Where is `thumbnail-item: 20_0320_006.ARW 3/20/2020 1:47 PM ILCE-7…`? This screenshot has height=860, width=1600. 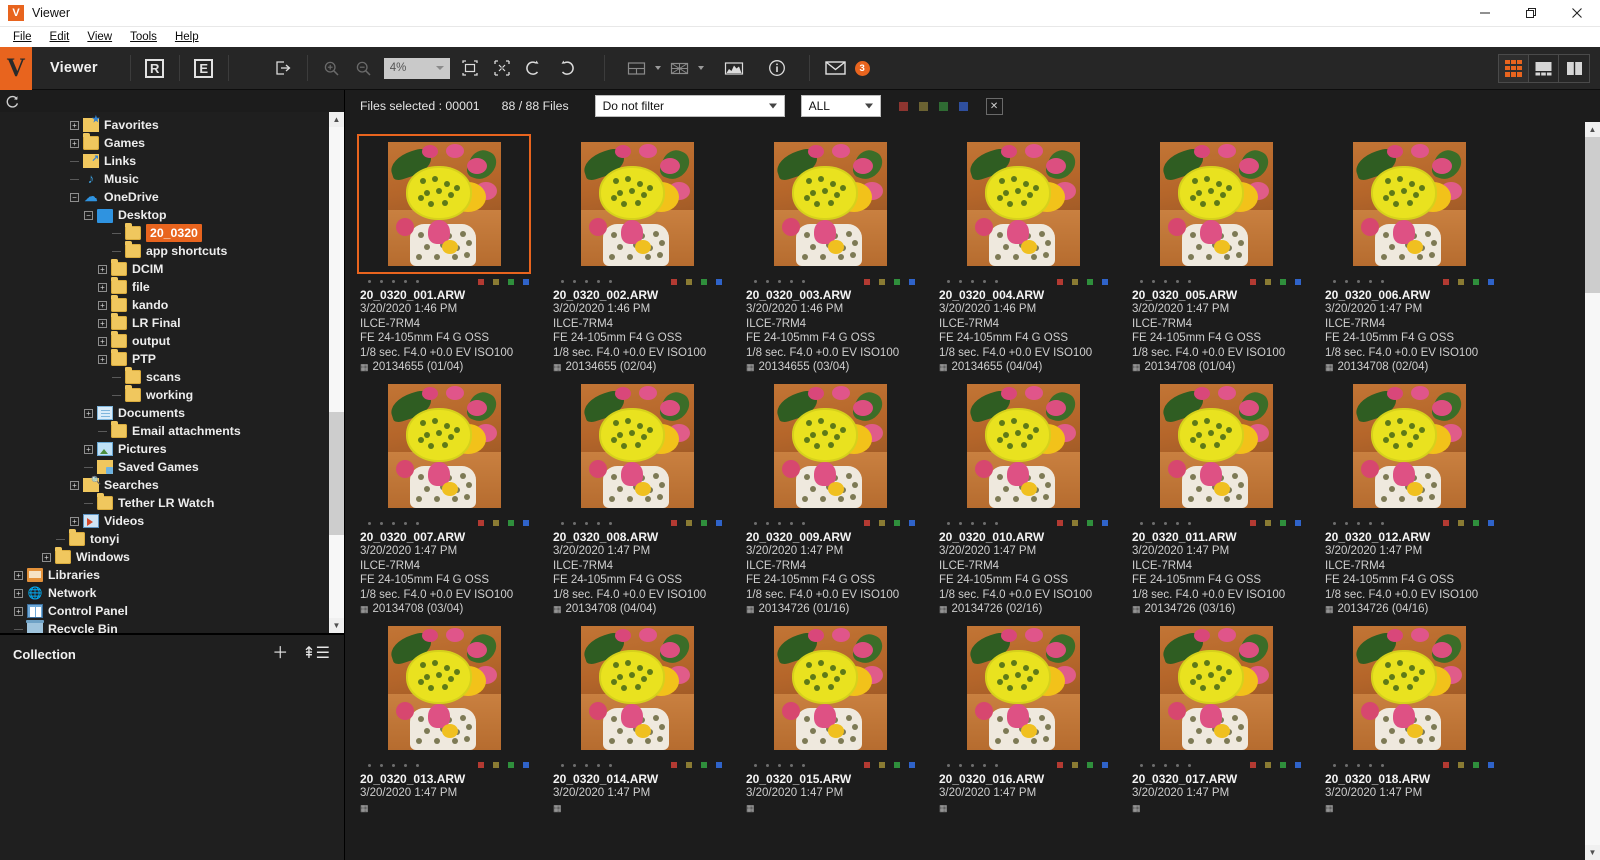
thumbnail-item: 20_0320_006.ARW 3/20/2020 1:47 PM ILCE-7… is located at coordinates (1418, 254).